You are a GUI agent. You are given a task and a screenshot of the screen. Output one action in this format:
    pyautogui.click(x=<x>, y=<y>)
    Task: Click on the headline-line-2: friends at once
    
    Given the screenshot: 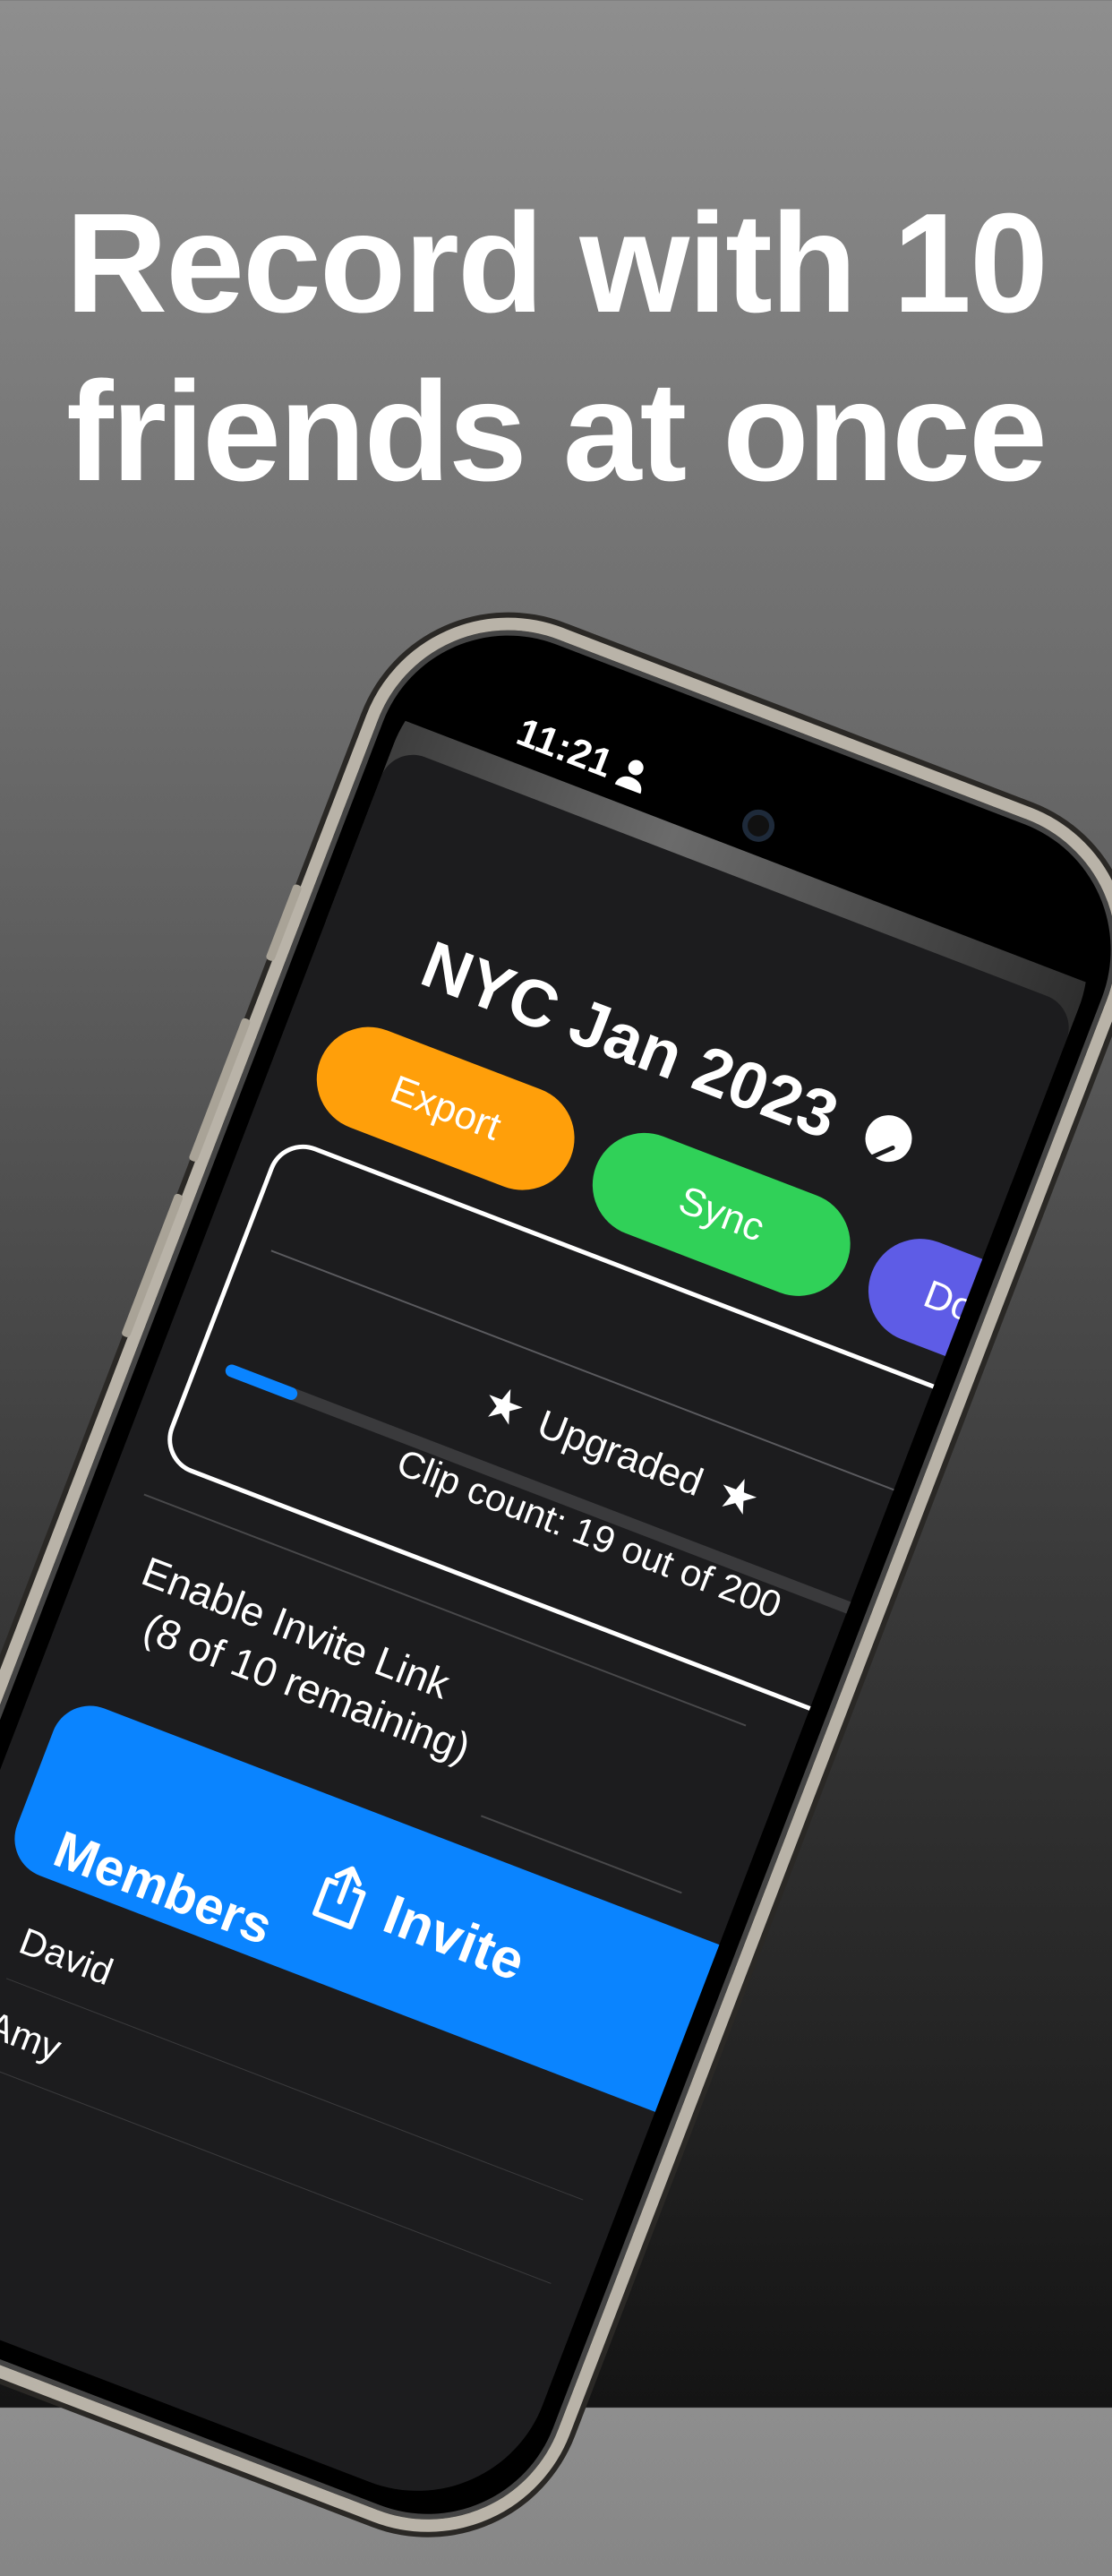 What is the action you would take?
    pyautogui.click(x=557, y=432)
    